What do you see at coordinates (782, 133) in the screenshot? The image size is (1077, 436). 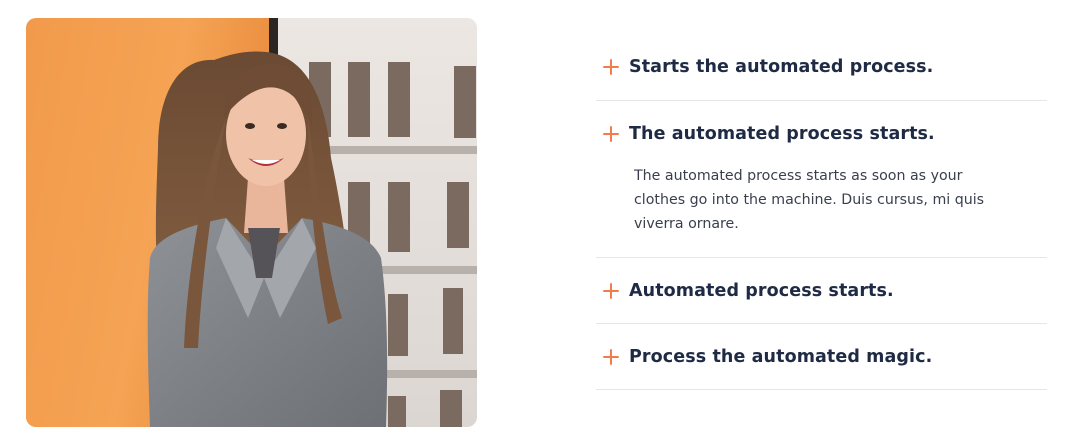 I see `faq-title: The automated process starts.` at bounding box center [782, 133].